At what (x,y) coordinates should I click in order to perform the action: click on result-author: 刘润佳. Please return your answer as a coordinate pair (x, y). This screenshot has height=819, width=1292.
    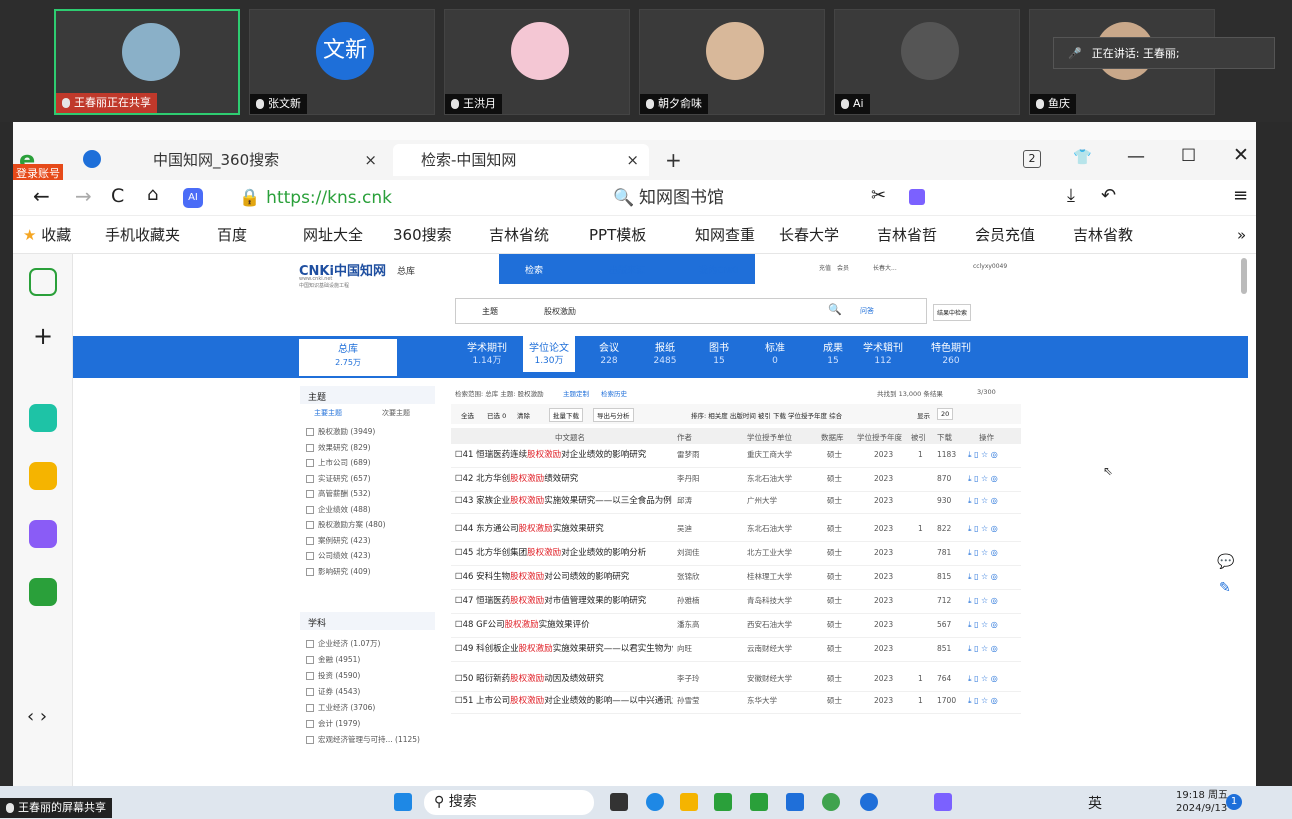
    Looking at the image, I should click on (688, 553).